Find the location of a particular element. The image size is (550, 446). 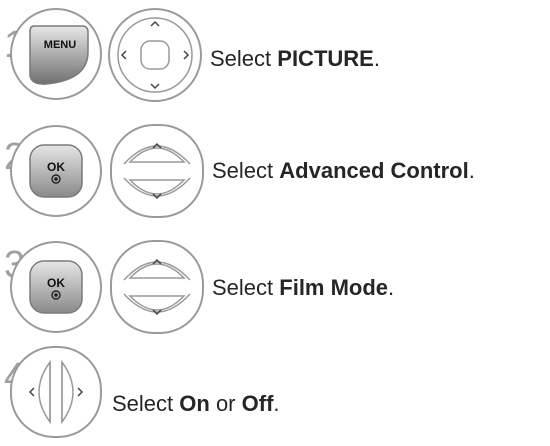

nav-pad-icon is located at coordinates (155, 55).